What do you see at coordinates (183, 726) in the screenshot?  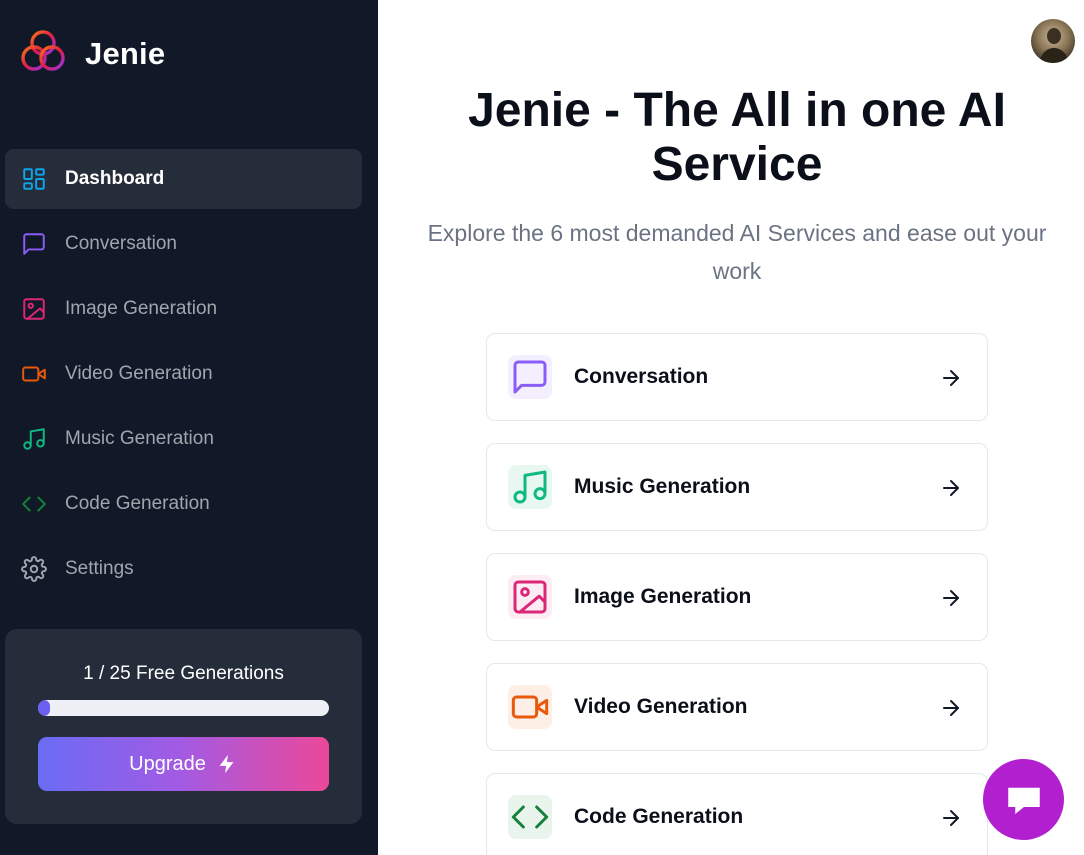 I see `free-generations-panel: 1 / 25 Free Generations Upgrade` at bounding box center [183, 726].